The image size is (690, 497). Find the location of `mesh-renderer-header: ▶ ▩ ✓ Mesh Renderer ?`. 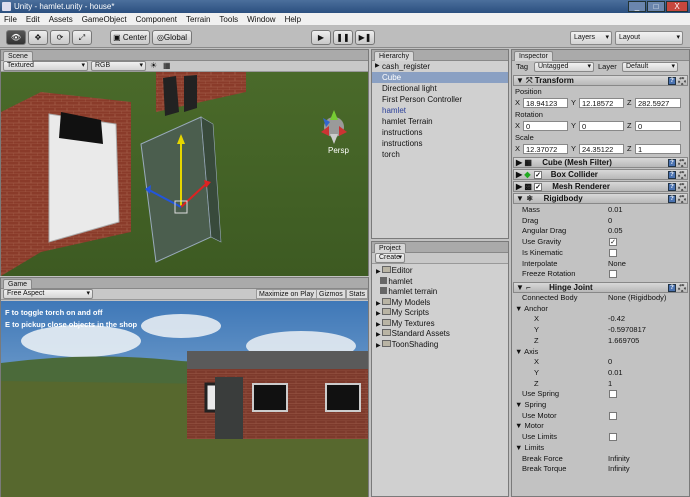

mesh-renderer-header: ▶ ▩ ✓ Mesh Renderer ? is located at coordinates (600, 186).